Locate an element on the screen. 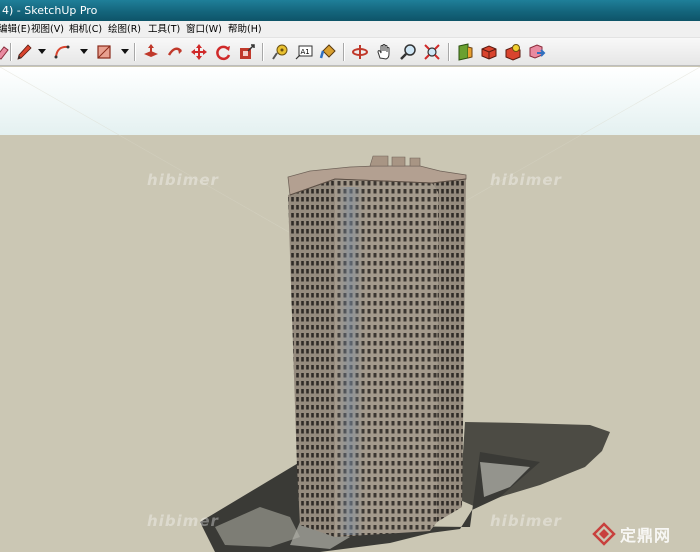 The width and height of the screenshot is (700, 552). rectangle-dropdown-arrow is located at coordinates (125, 51).